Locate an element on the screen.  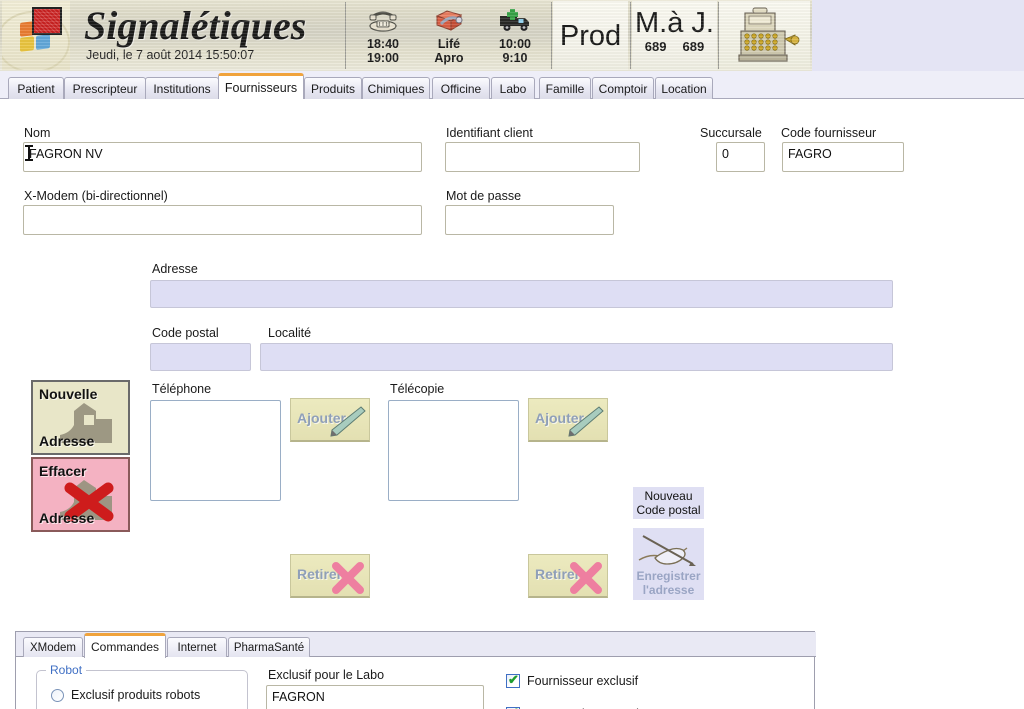
telephone-ajouter-button: Ajouter is located at coordinates (330, 420).